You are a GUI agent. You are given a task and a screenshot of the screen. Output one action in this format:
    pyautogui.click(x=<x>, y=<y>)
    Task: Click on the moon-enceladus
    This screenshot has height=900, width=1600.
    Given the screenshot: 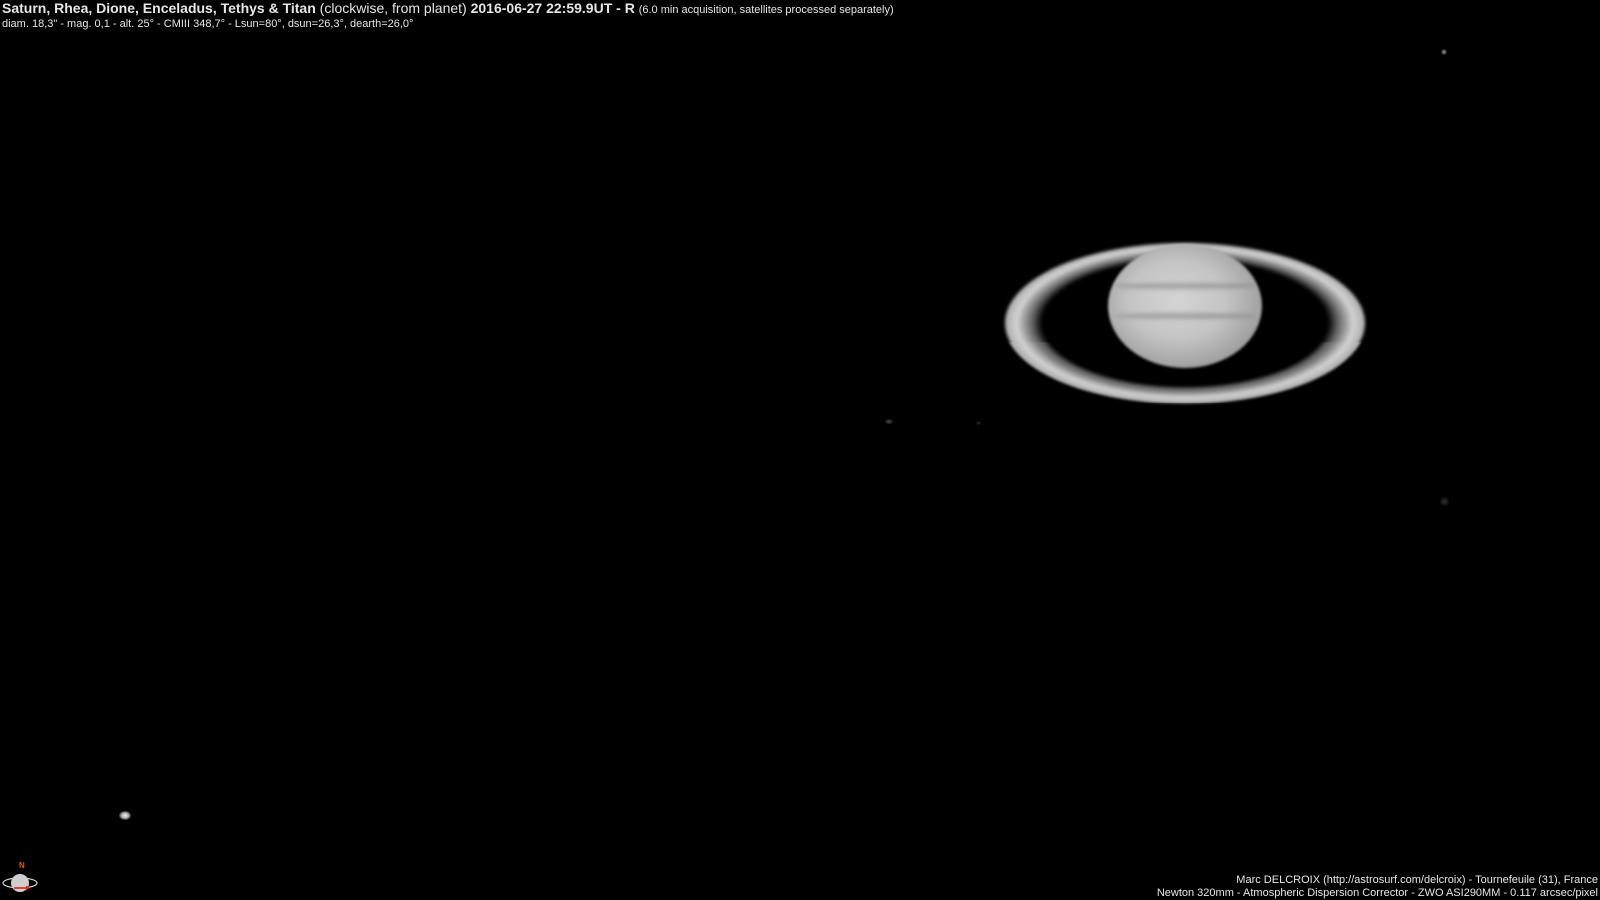 What is the action you would take?
    pyautogui.click(x=889, y=421)
    